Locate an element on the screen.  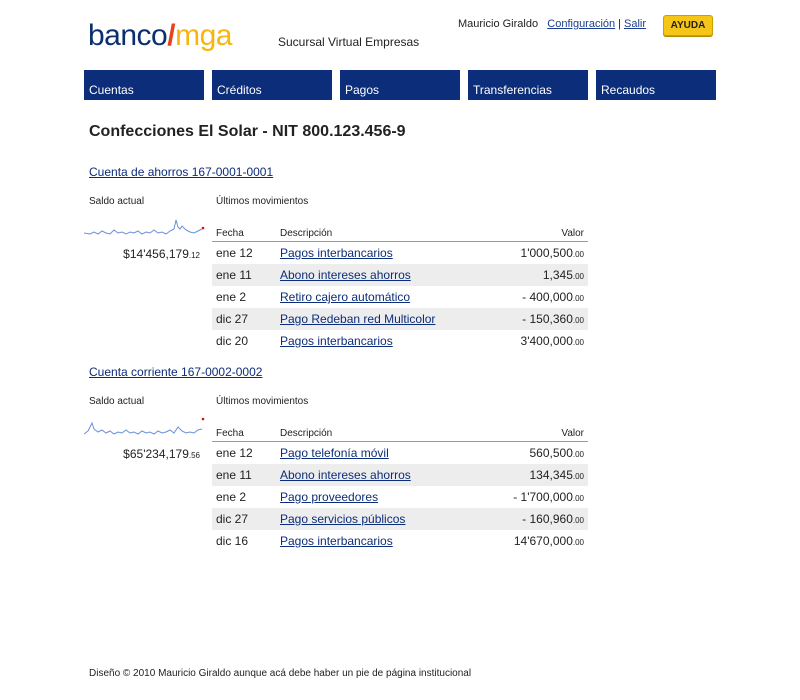
table-row: ene 12 Pagos interbancarios 1'000,500.00 is located at coordinates (400, 253).